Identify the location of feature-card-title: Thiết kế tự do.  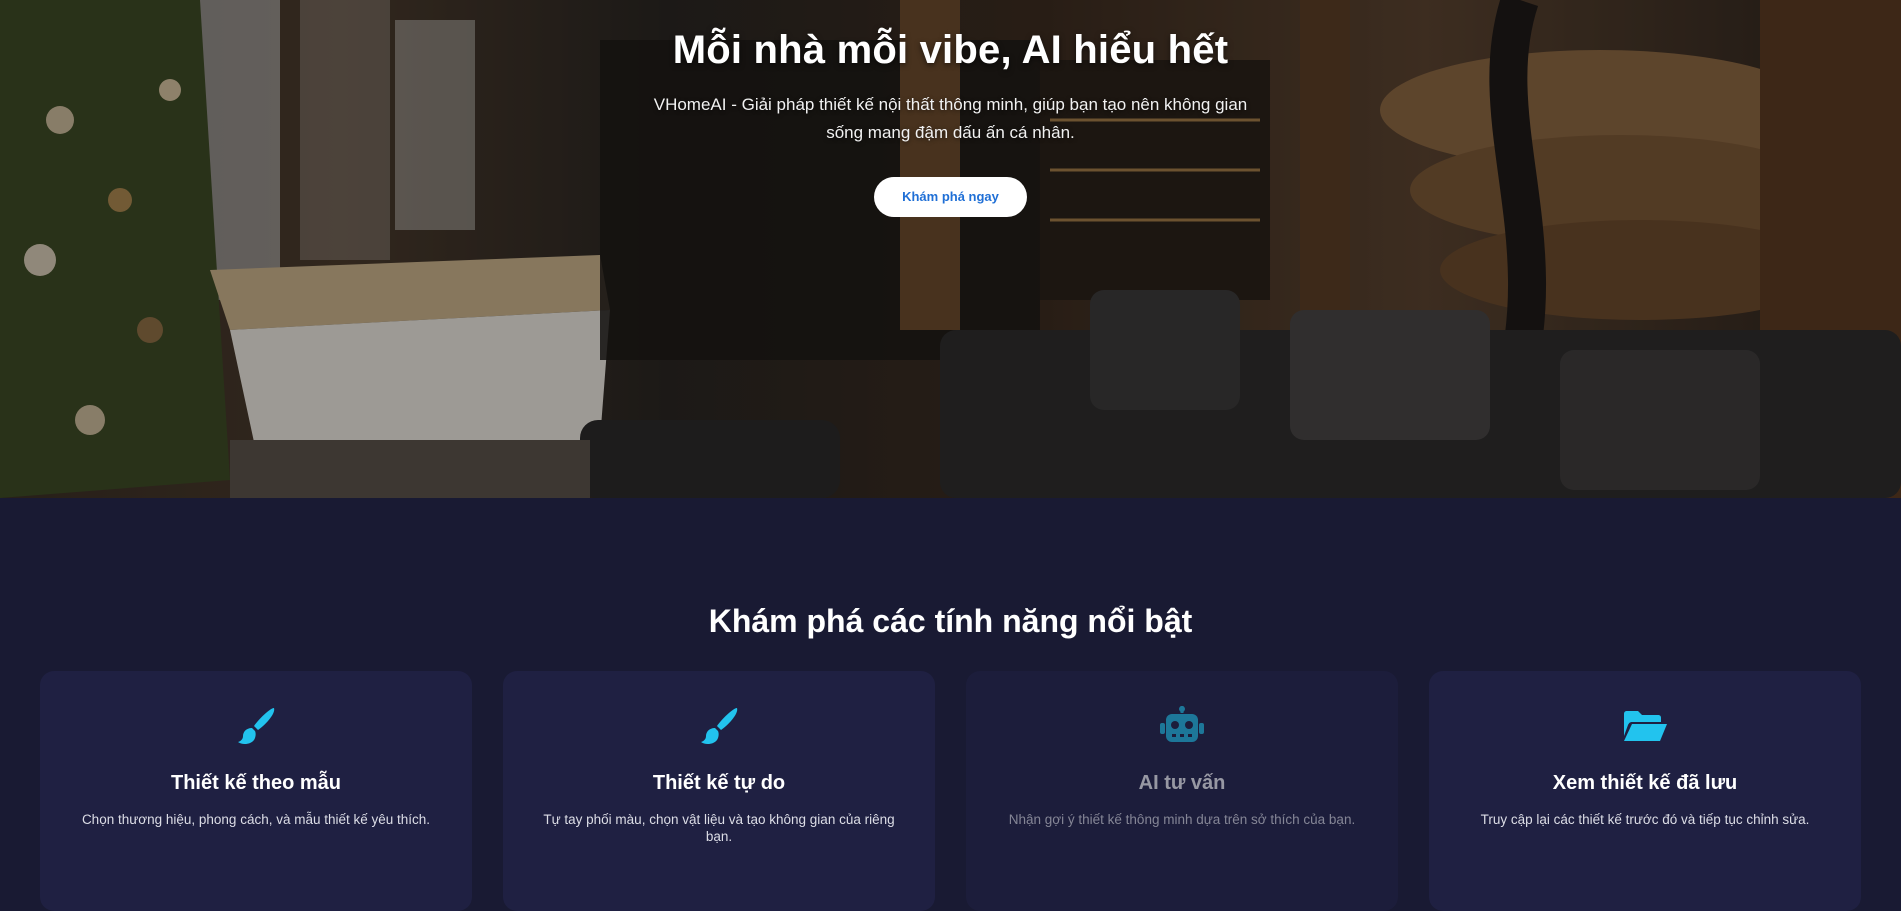
(719, 783).